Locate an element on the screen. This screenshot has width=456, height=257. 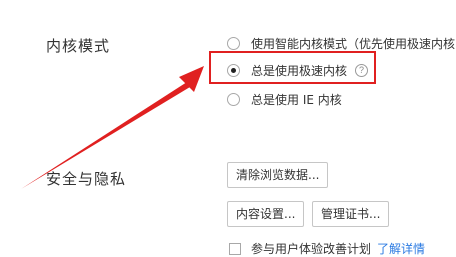
radio-option-smart-kernel: 使用智能内核模式（优先使用极速内核 is located at coordinates (341, 43).